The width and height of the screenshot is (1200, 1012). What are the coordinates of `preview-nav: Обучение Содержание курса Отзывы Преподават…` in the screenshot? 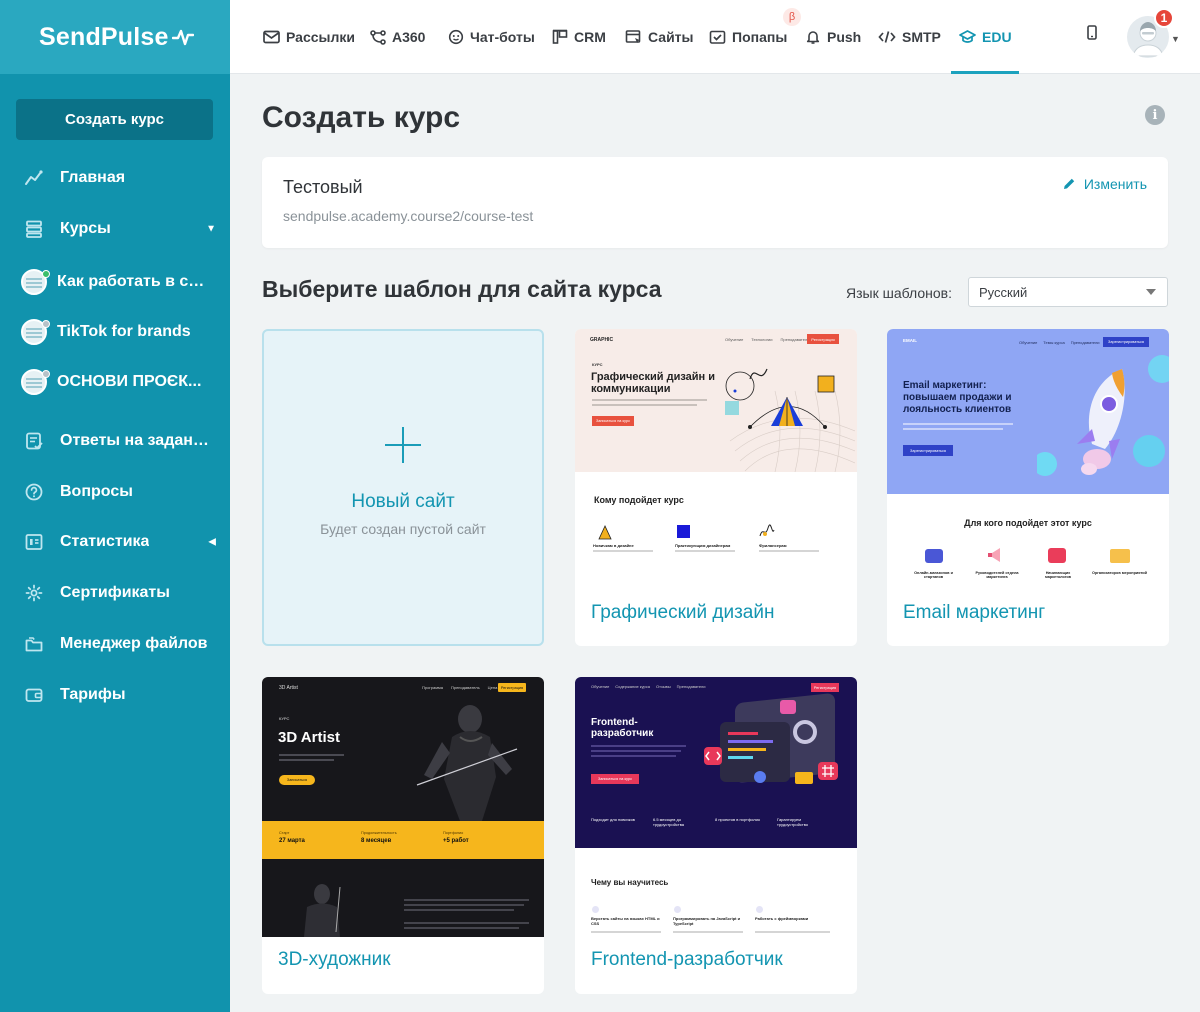 It's located at (648, 686).